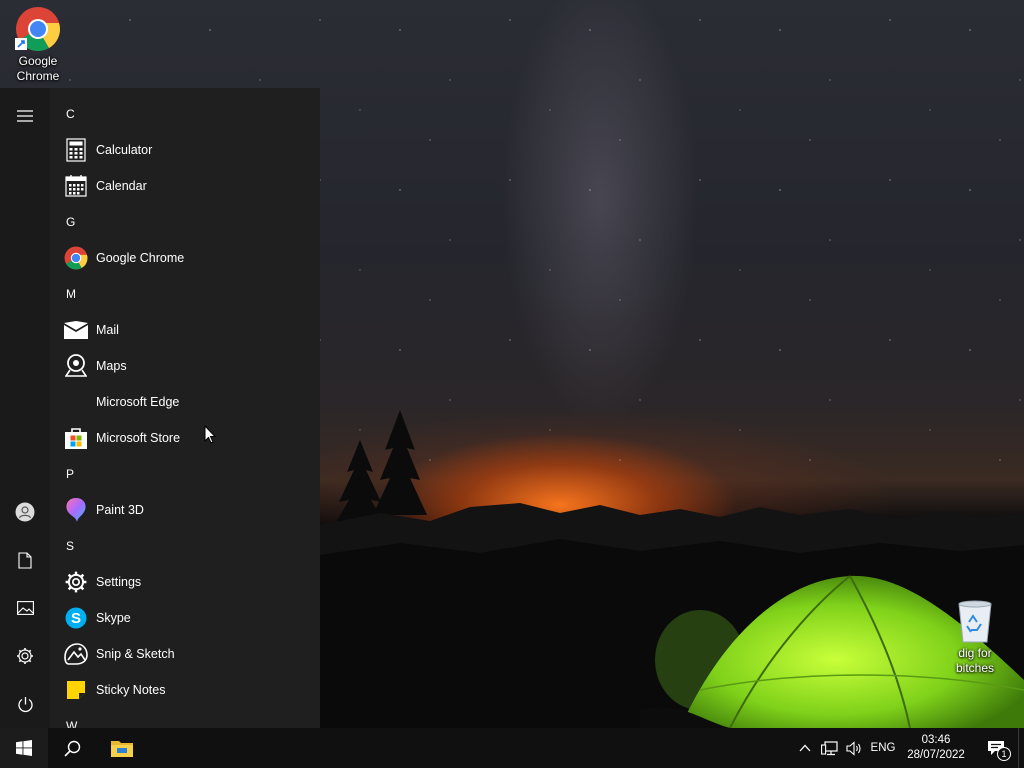 The image size is (1024, 768). Describe the element at coordinates (1021, 748) in the screenshot. I see `show-desktop-button` at that location.